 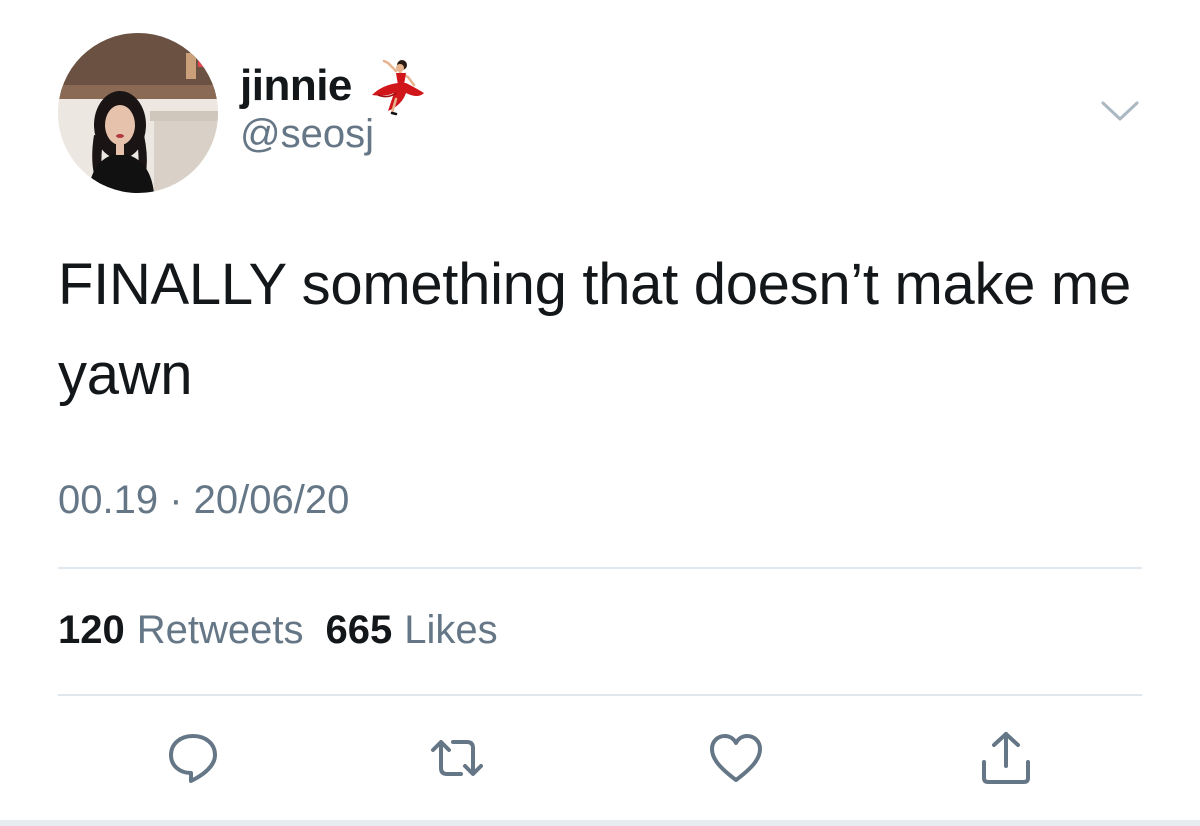 What do you see at coordinates (600, 823) in the screenshot?
I see `bottom-edge` at bounding box center [600, 823].